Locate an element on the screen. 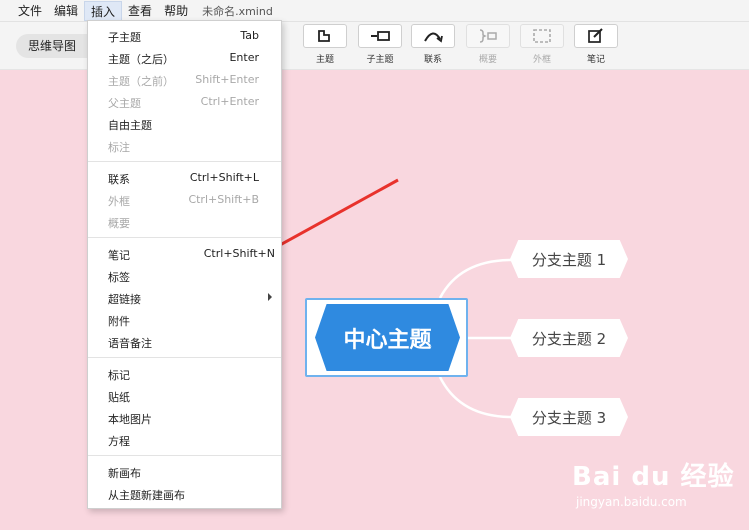 This screenshot has height=530, width=749. menu-item-audio-note: 语音备注 is located at coordinates (184, 342).